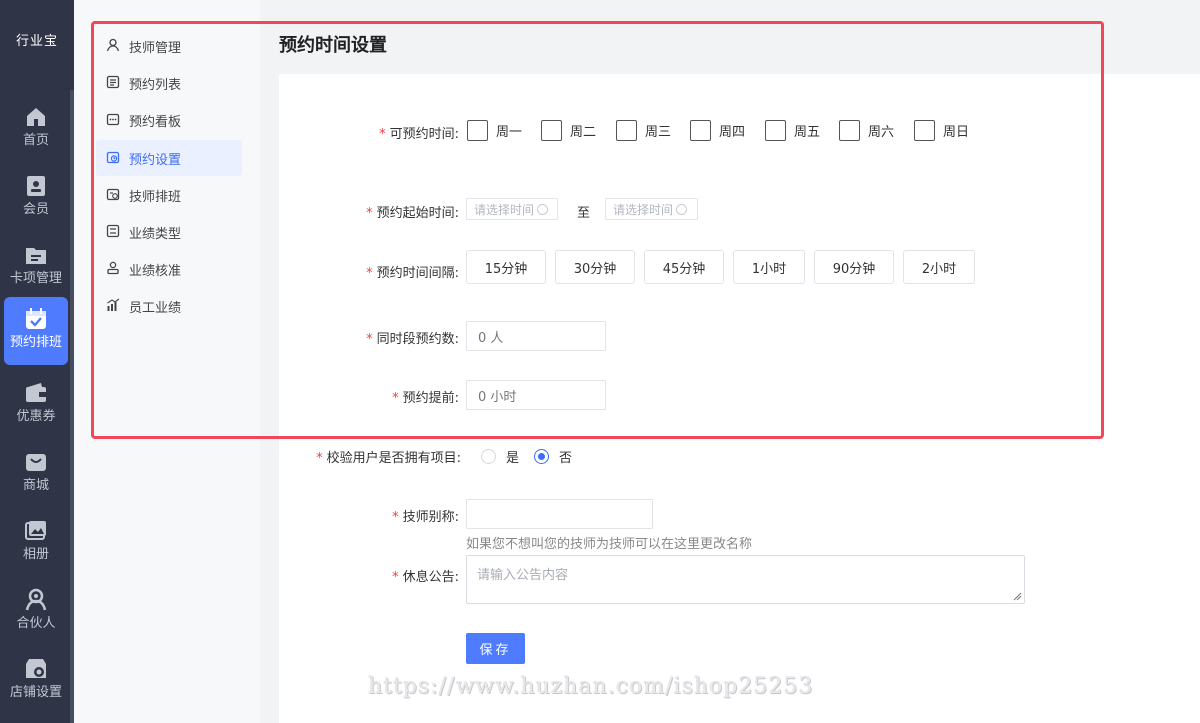  What do you see at coordinates (591, 686) in the screenshot?
I see `watermark-text: https://www.huzhan.com/ishop25253` at bounding box center [591, 686].